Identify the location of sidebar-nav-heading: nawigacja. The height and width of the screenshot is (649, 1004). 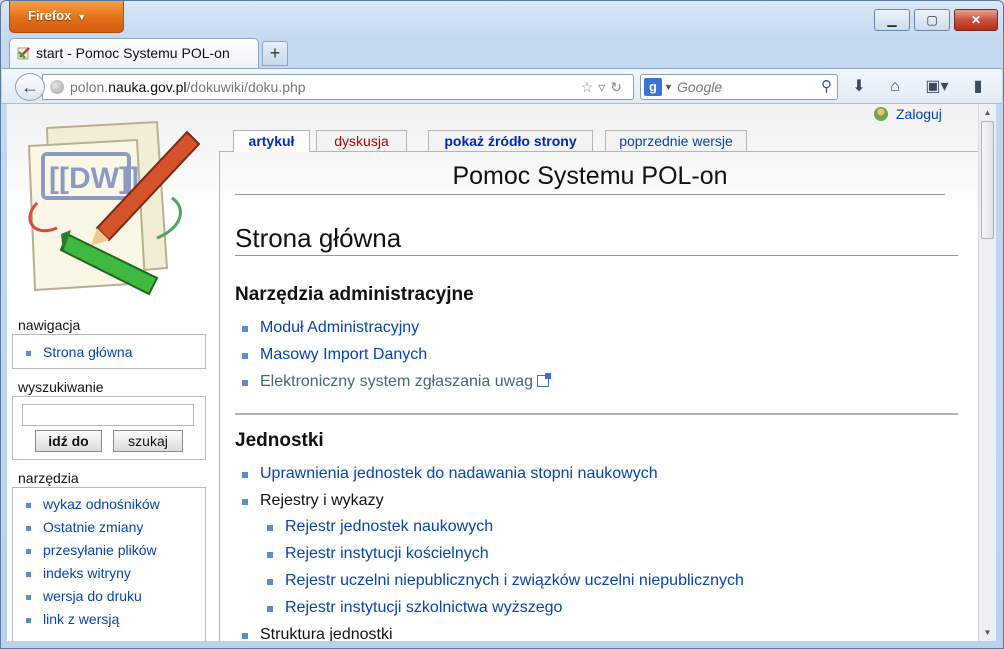
(49, 325).